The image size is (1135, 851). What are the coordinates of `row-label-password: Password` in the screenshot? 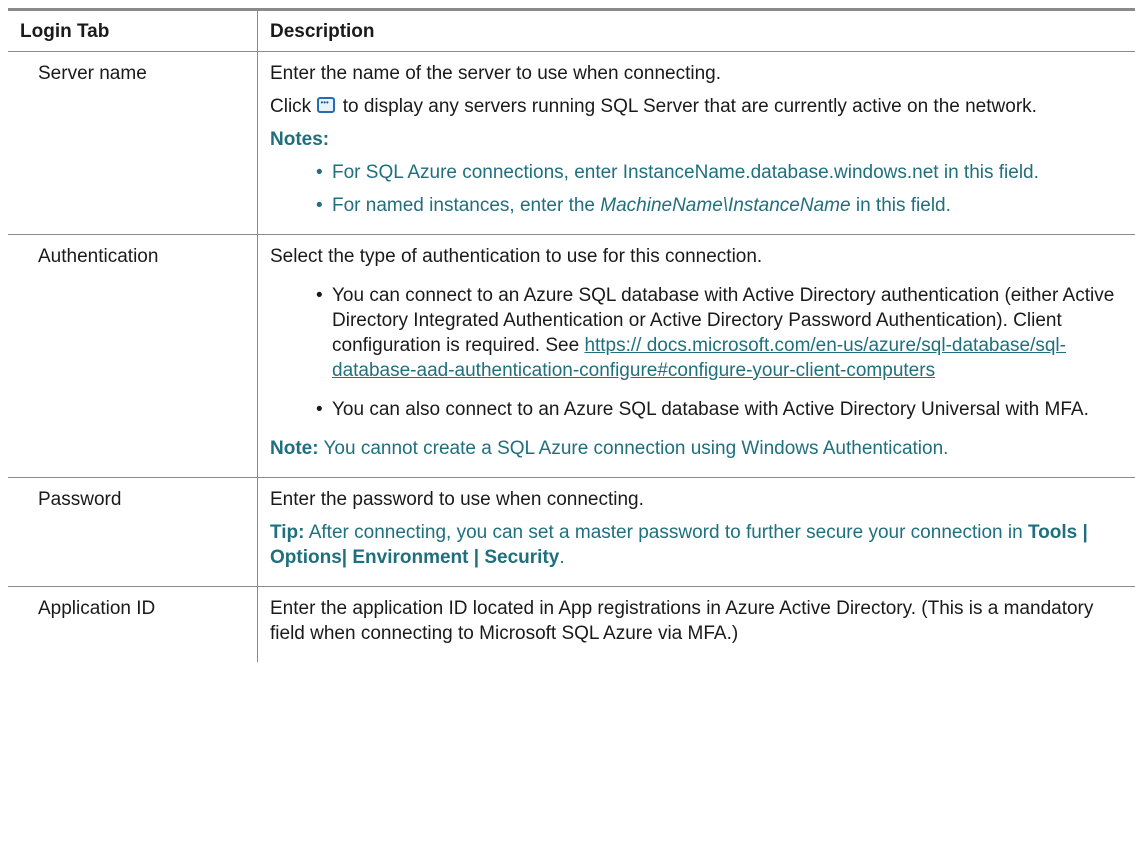 It's located at (133, 532).